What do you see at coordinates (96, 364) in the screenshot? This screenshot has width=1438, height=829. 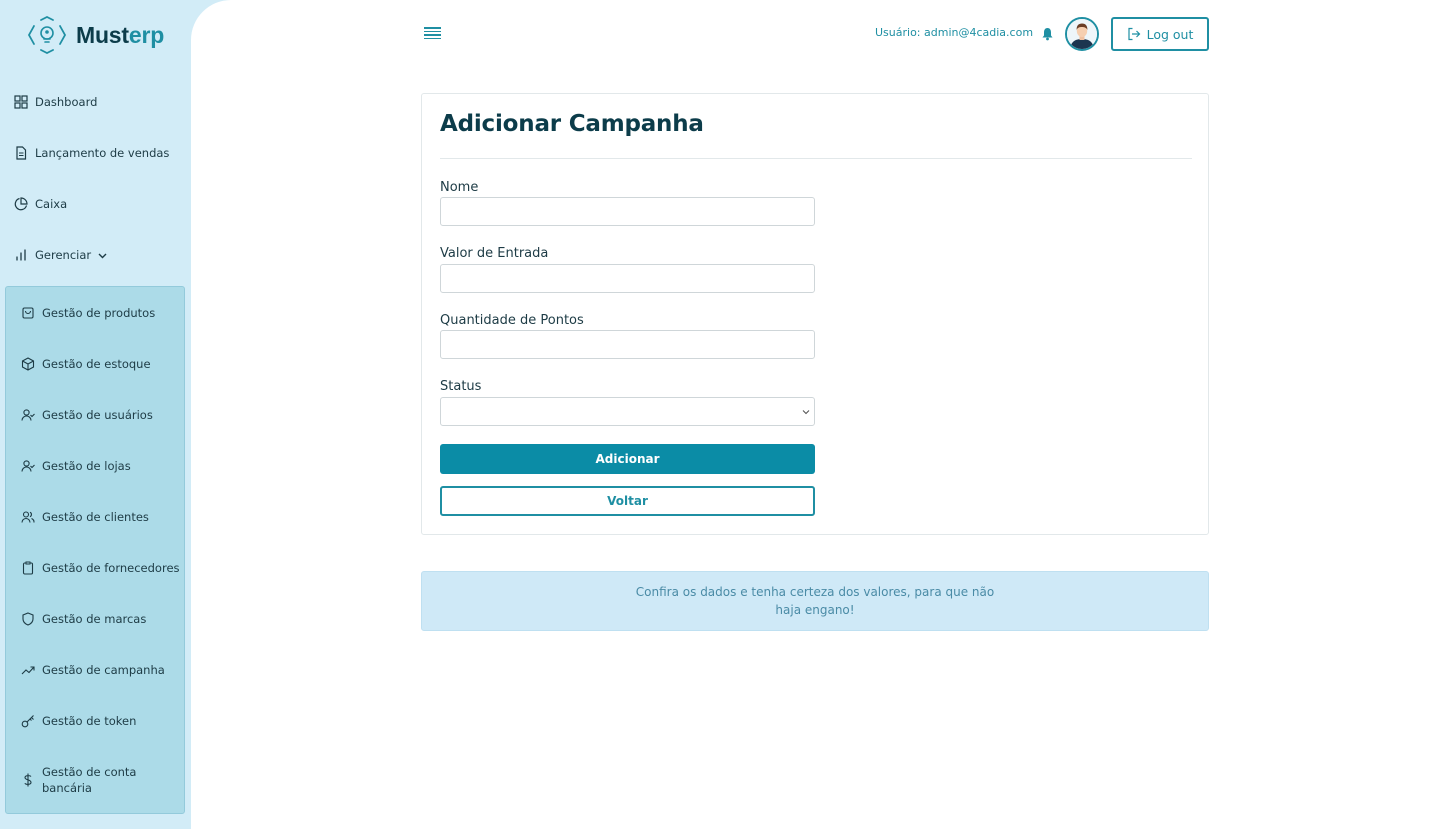 I see `submenu-item-label: Gestão de estoque` at bounding box center [96, 364].